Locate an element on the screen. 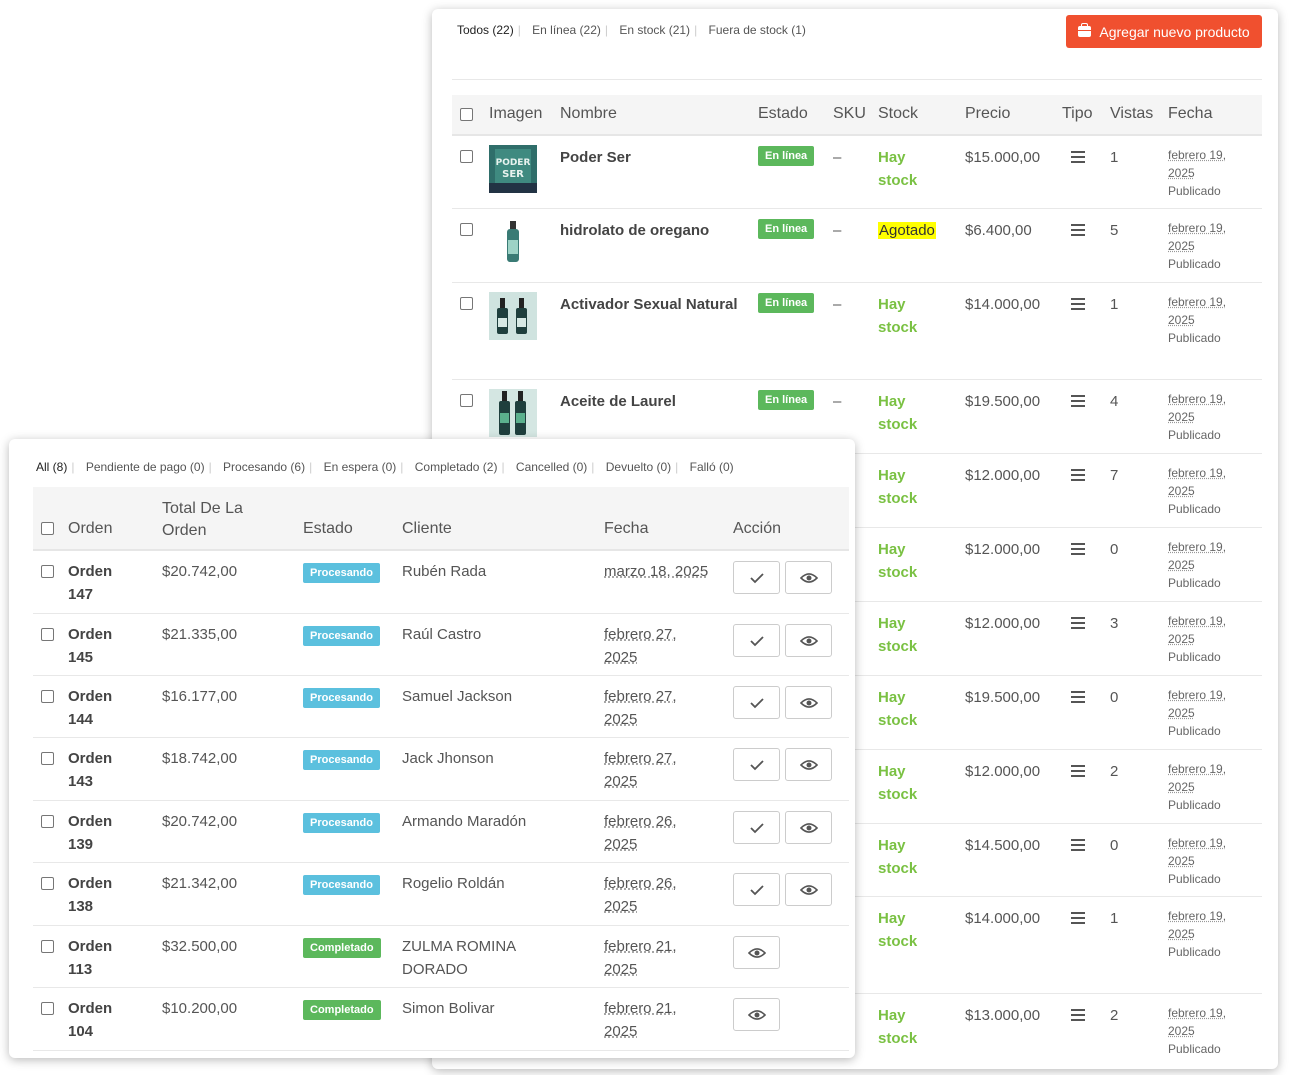 This screenshot has height=1075, width=1297. filter-online: En línea (22) is located at coordinates (566, 30).